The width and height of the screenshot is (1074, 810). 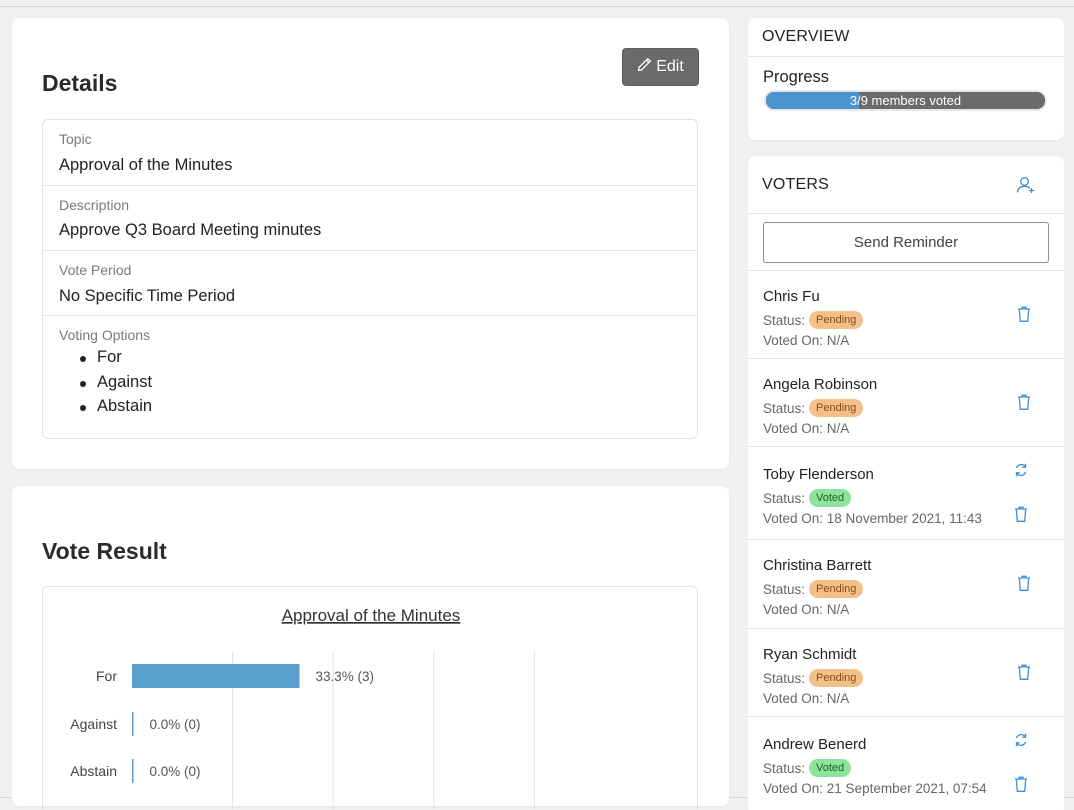 What do you see at coordinates (906, 672) in the screenshot?
I see `voter-row: Ryan Schmidt Status: Pending Voted On: N/A` at bounding box center [906, 672].